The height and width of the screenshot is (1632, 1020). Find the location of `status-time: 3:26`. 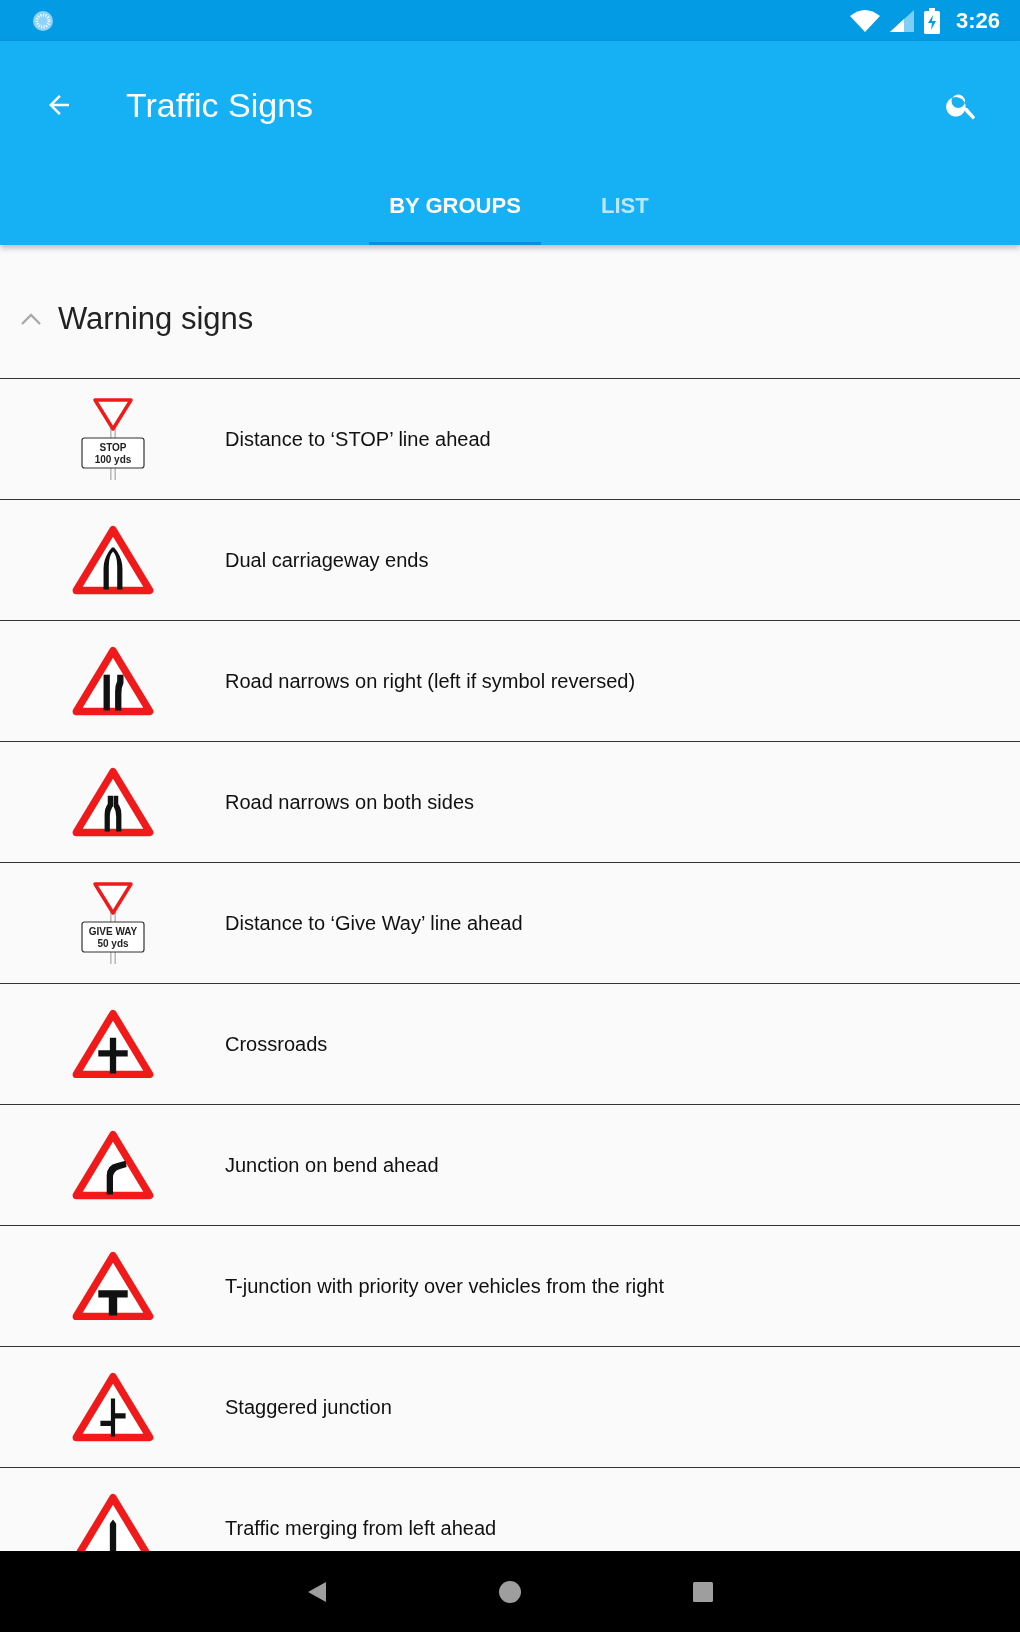

status-time: 3:26 is located at coordinates (977, 20).